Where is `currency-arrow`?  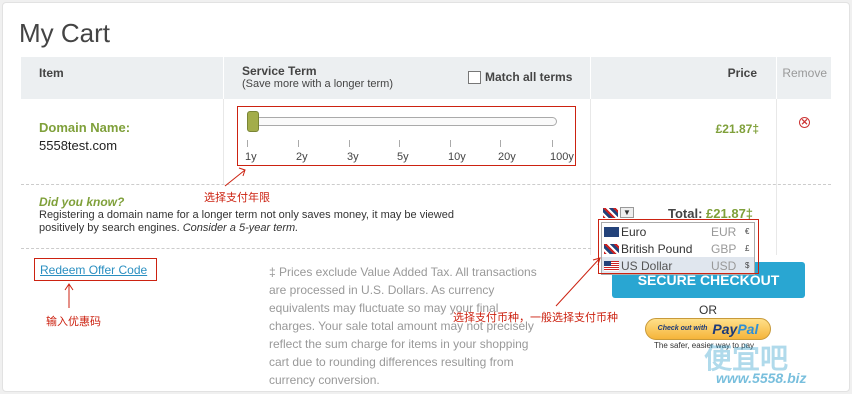 currency-arrow is located at coordinates (578, 282).